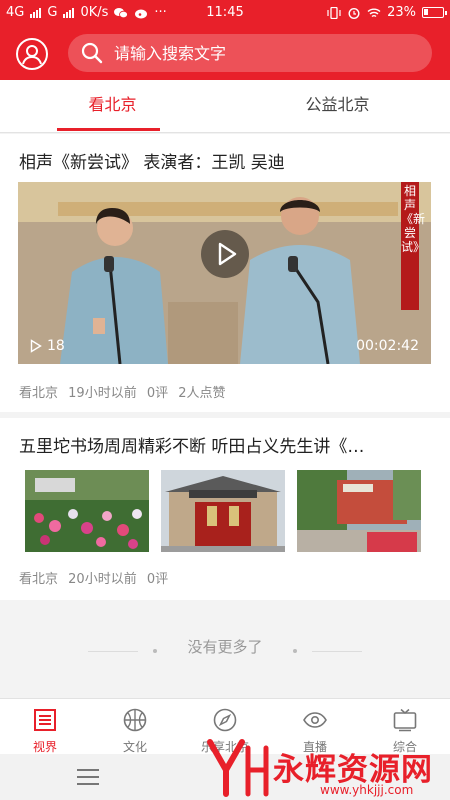  Describe the element at coordinates (315, 720) in the screenshot. I see `eye-icon` at that location.